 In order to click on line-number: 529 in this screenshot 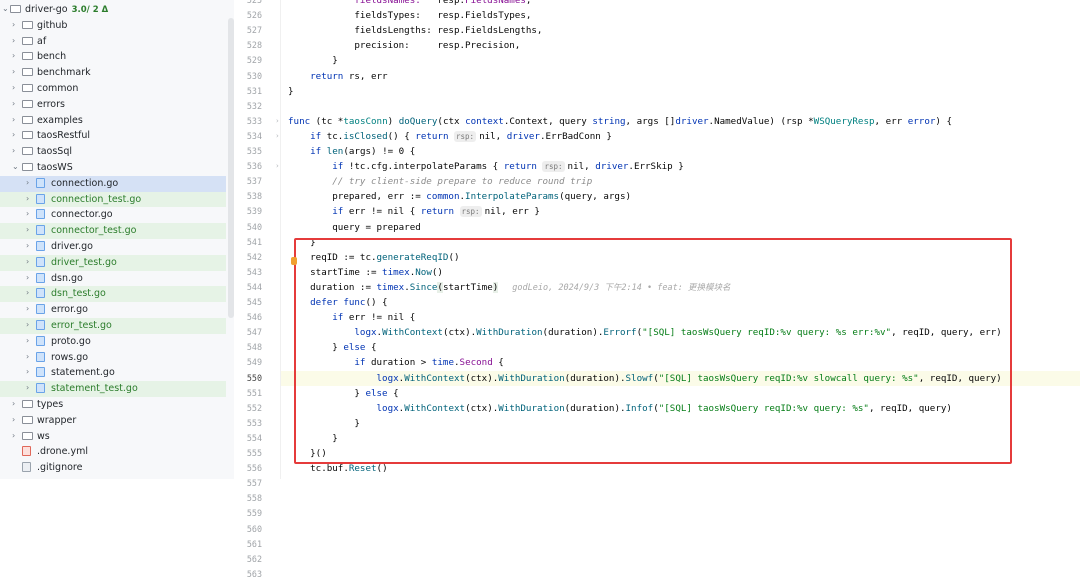, I will do `click(254, 60)`.